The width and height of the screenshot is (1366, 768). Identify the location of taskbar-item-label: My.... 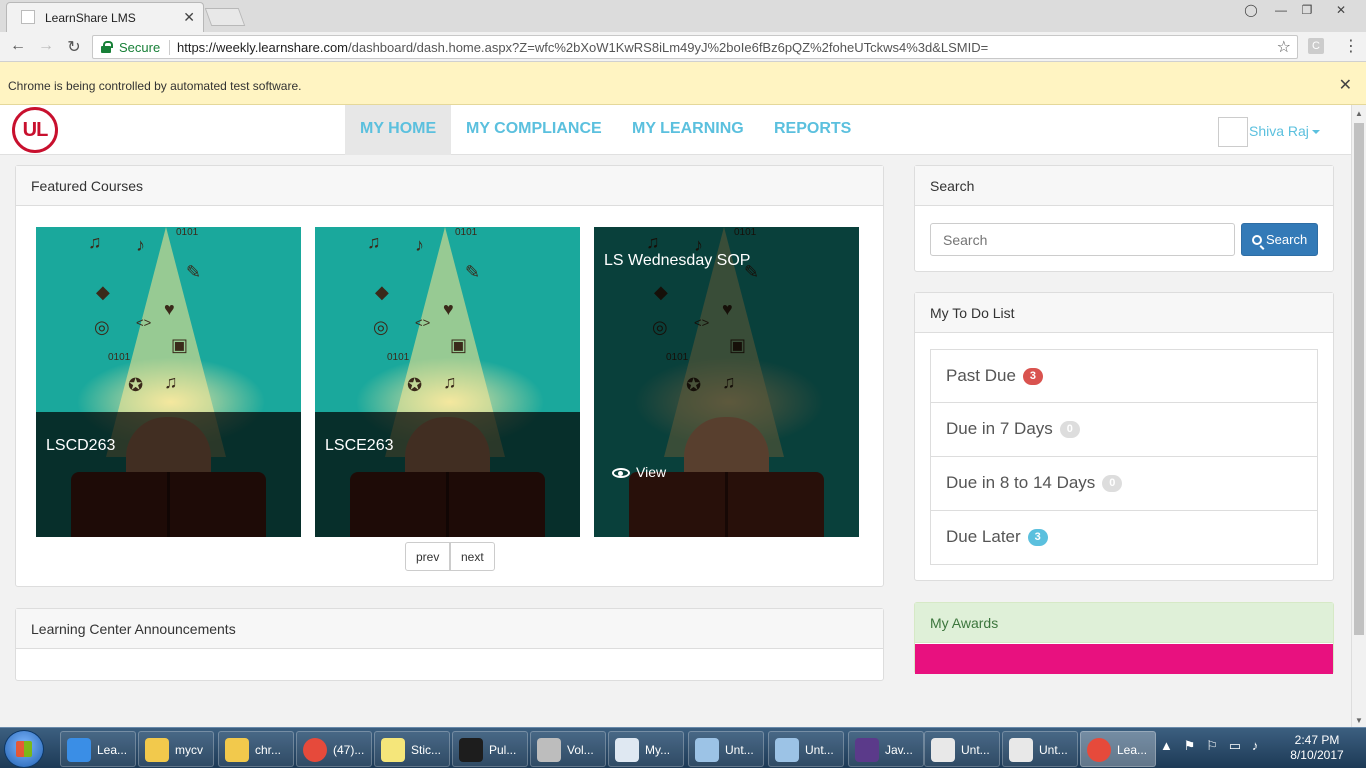
(658, 750).